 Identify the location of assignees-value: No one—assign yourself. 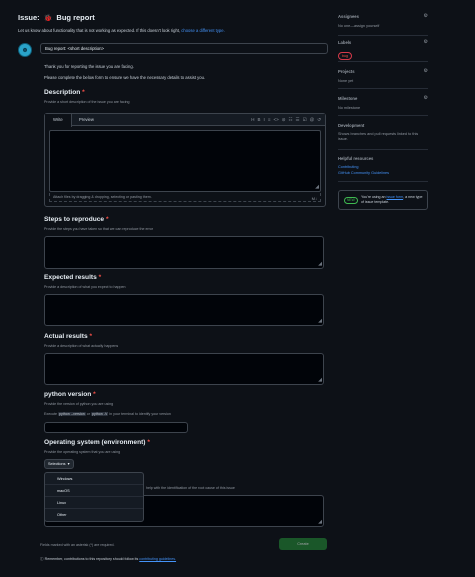
(358, 26).